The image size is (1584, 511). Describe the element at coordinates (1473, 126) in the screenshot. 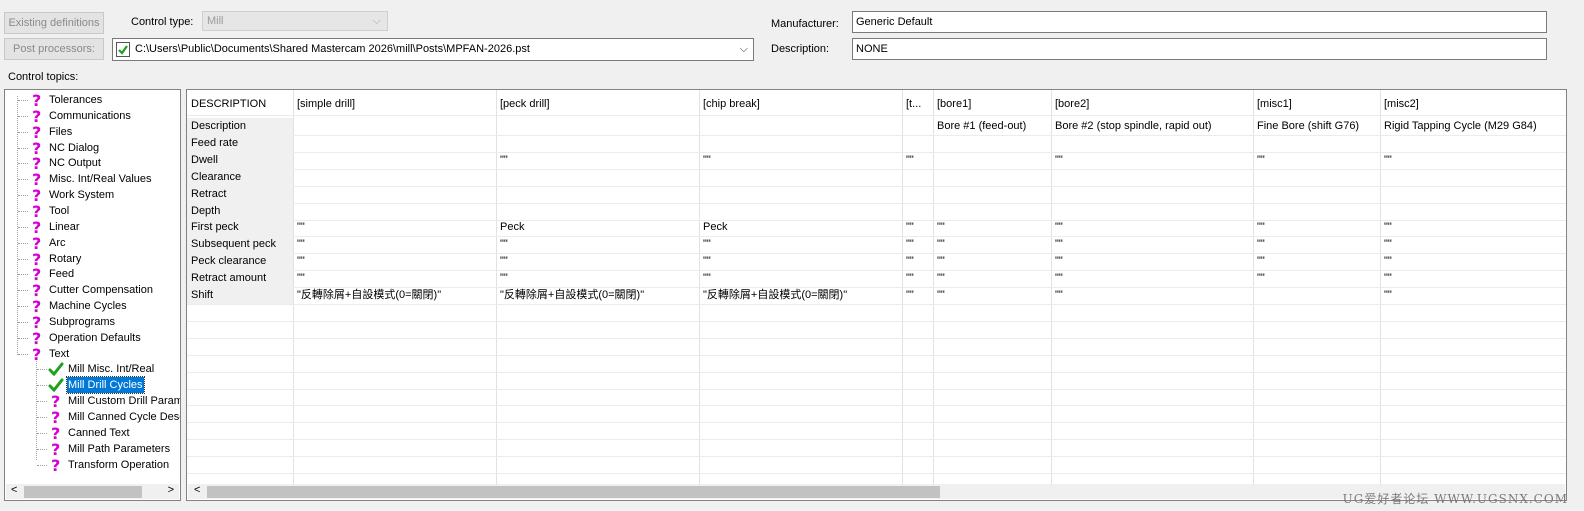

I see `grid-cell: Rigid Tapping Cycle (M29 G84)` at that location.